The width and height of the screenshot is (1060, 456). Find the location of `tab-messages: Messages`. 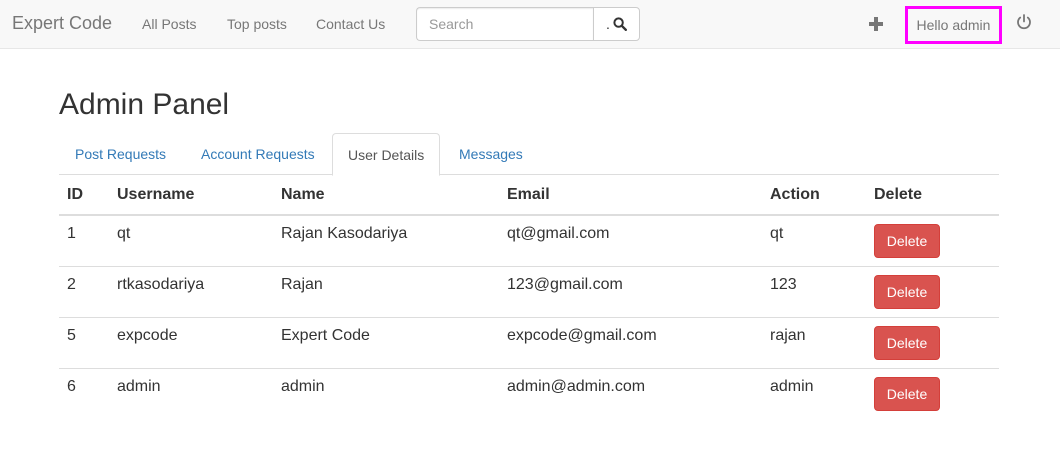

tab-messages: Messages is located at coordinates (491, 154).